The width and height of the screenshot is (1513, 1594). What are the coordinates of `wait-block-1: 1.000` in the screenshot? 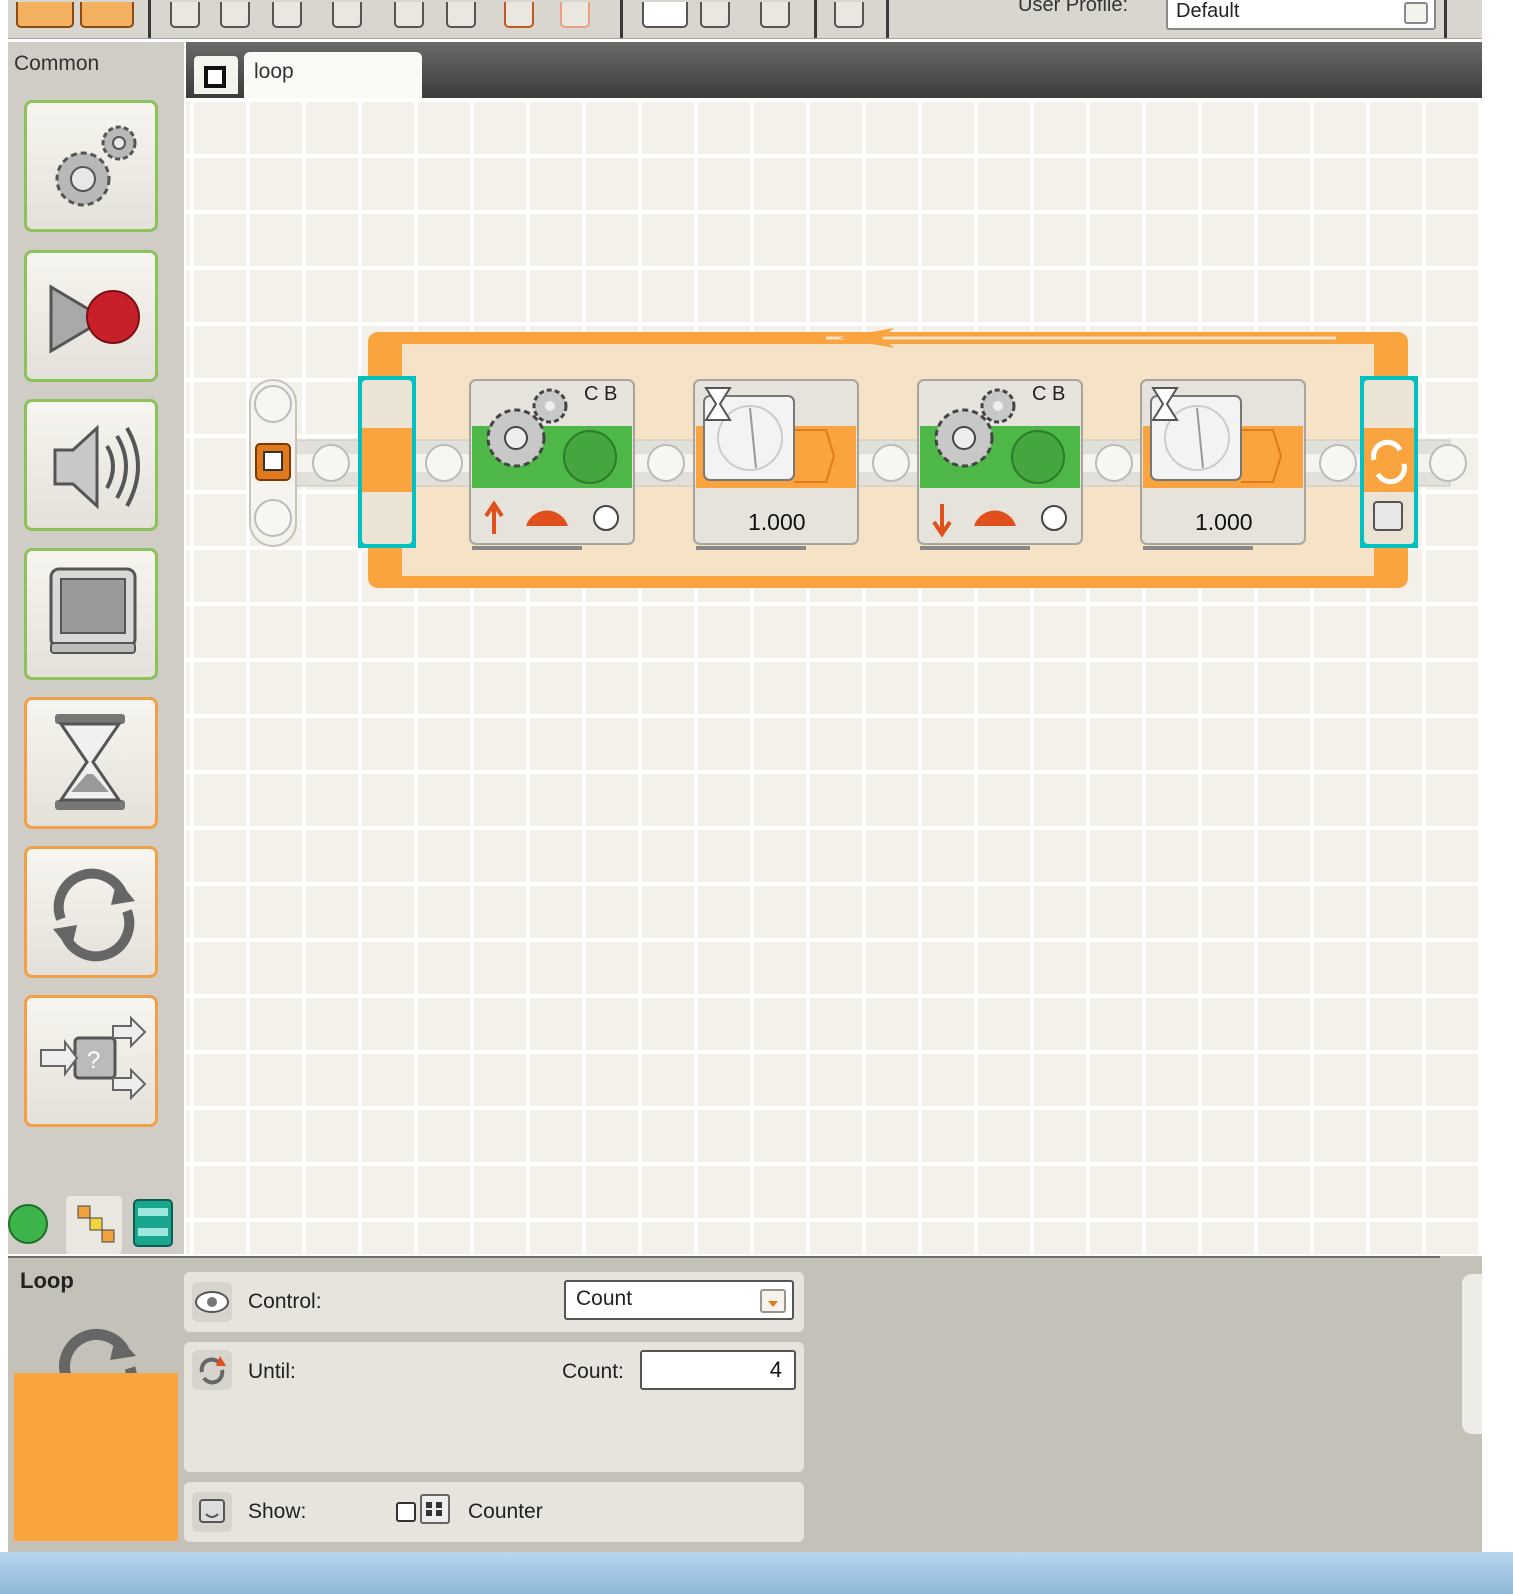 It's located at (776, 464).